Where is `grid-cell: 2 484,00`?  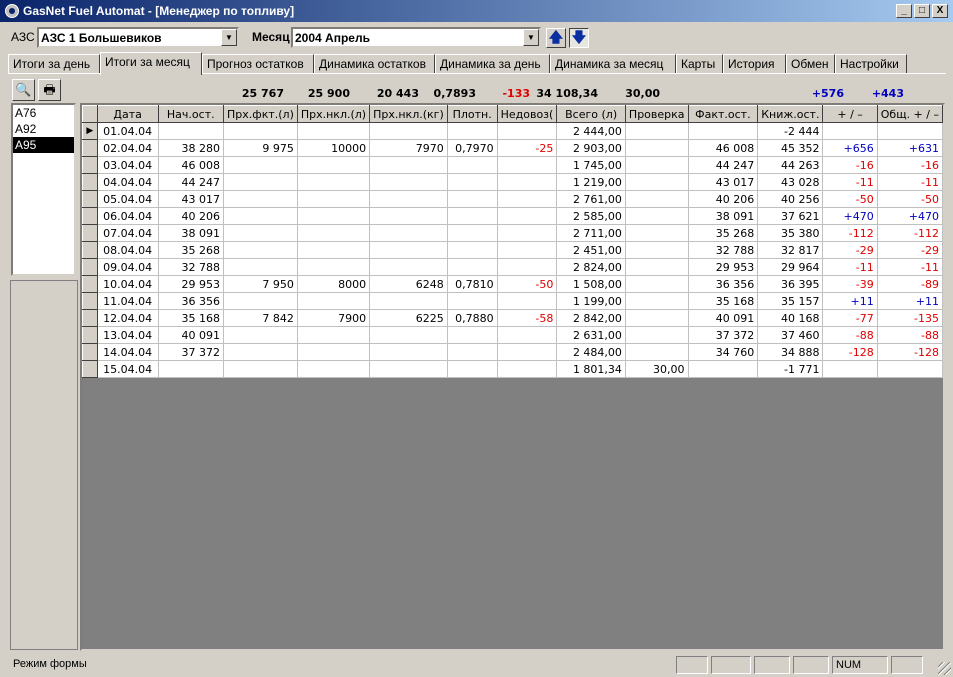 grid-cell: 2 484,00 is located at coordinates (591, 352).